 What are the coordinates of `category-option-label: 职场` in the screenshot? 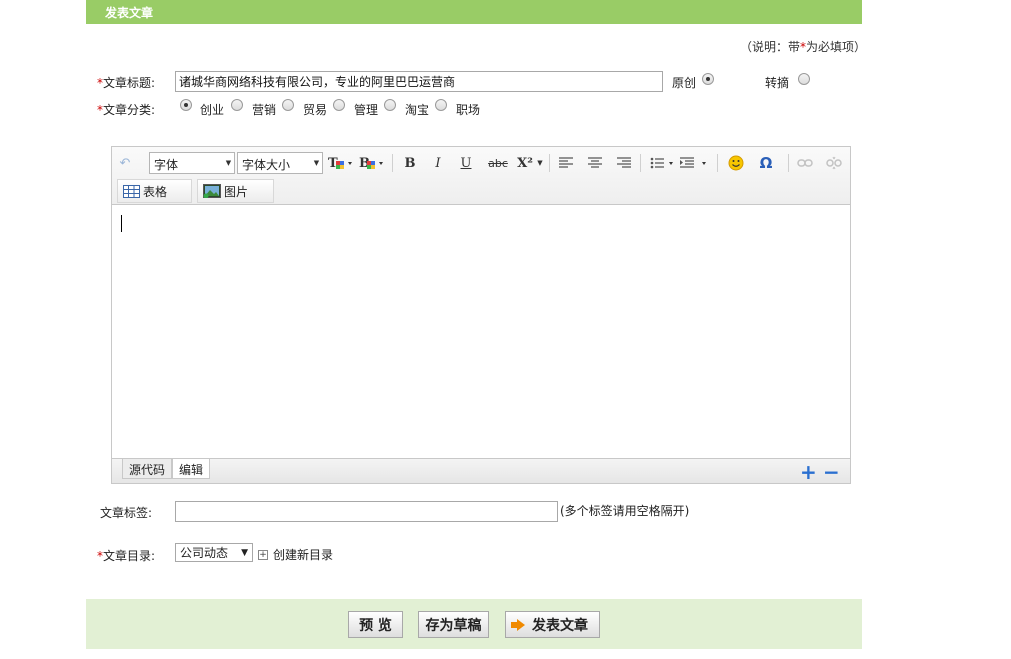 It's located at (468, 110).